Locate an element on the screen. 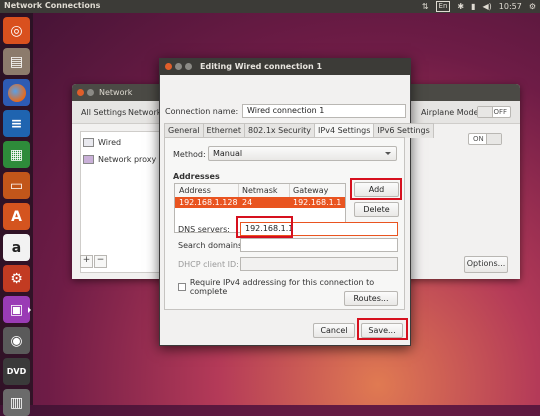 The image size is (540, 416). trash-icon: ▥ is located at coordinates (16, 402).